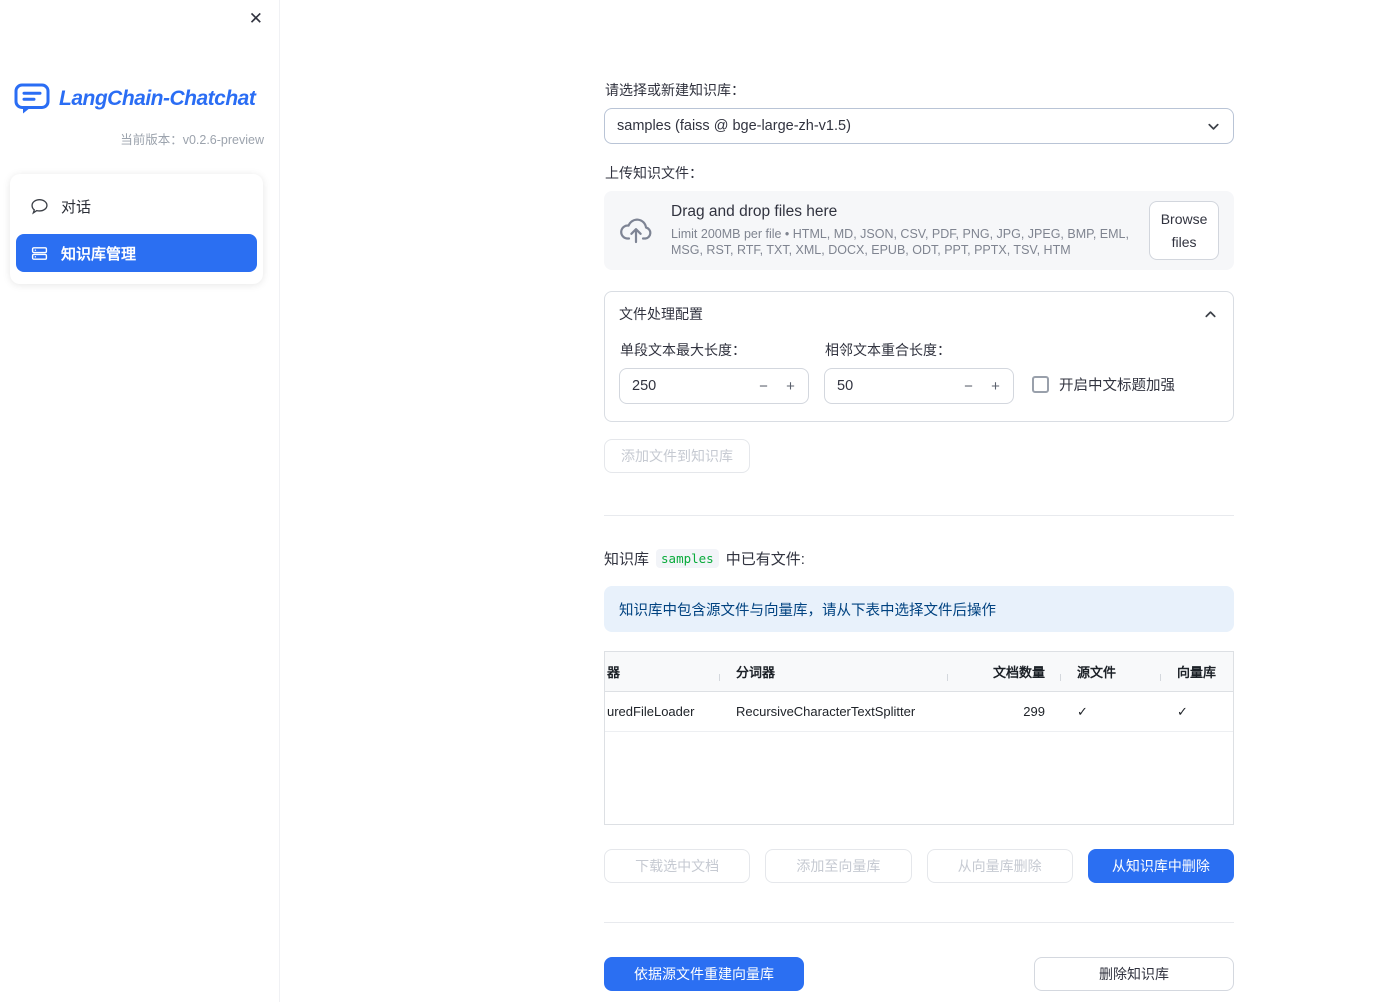  I want to click on delete-kb-button: 删除知识库, so click(1134, 974).